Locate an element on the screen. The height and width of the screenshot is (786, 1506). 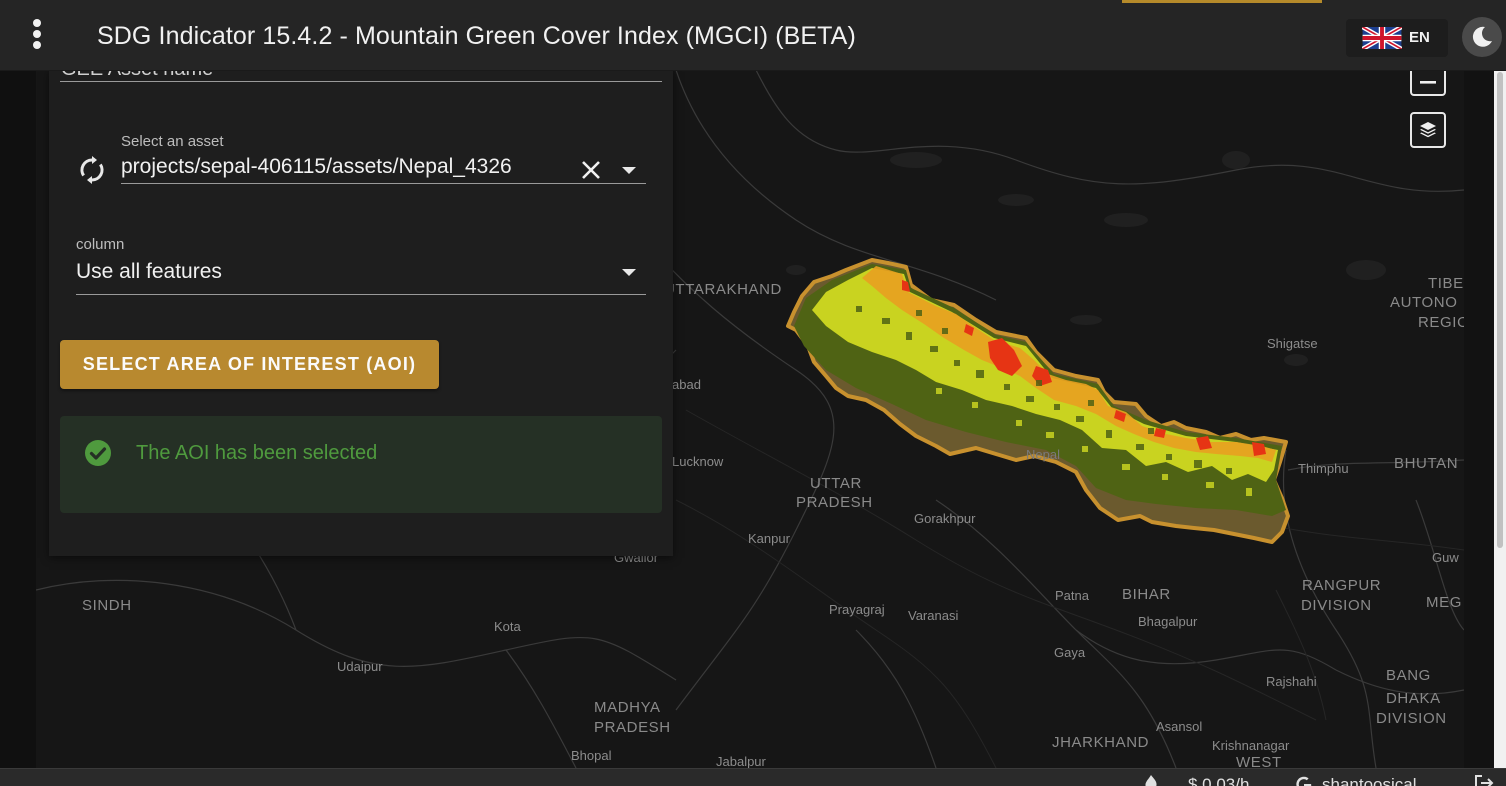
page-scrollbar is located at coordinates (1500, 419).